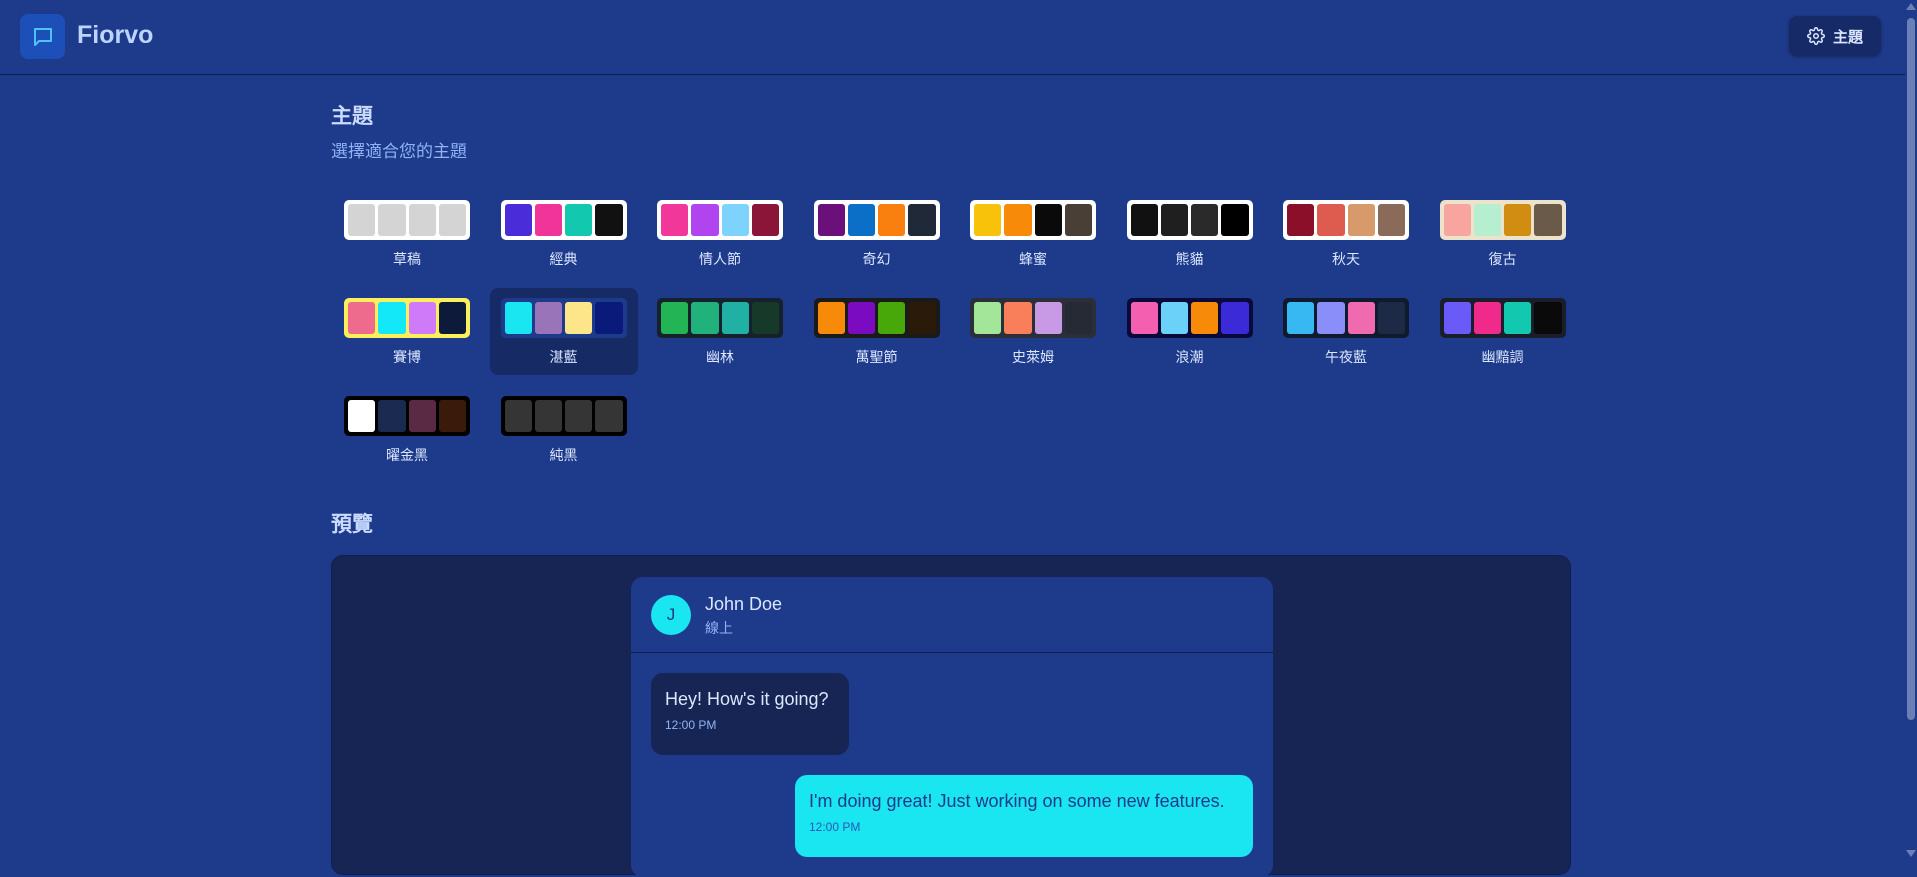 The image size is (1917, 877). I want to click on theme-option: 幽林, so click(720, 331).